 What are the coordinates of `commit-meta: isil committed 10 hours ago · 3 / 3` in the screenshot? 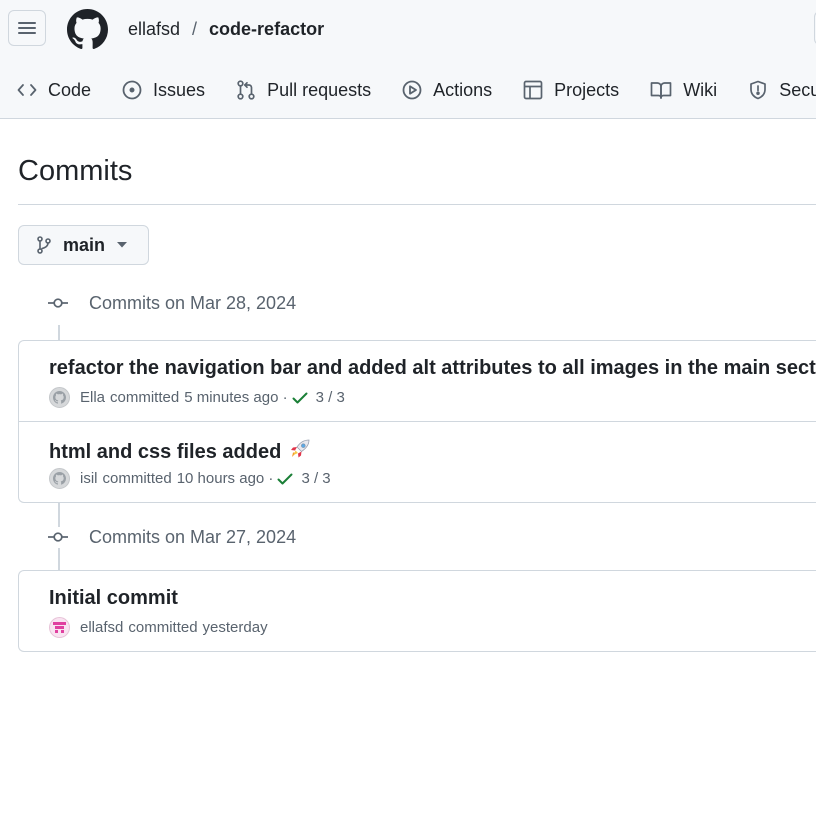 It's located at (190, 478).